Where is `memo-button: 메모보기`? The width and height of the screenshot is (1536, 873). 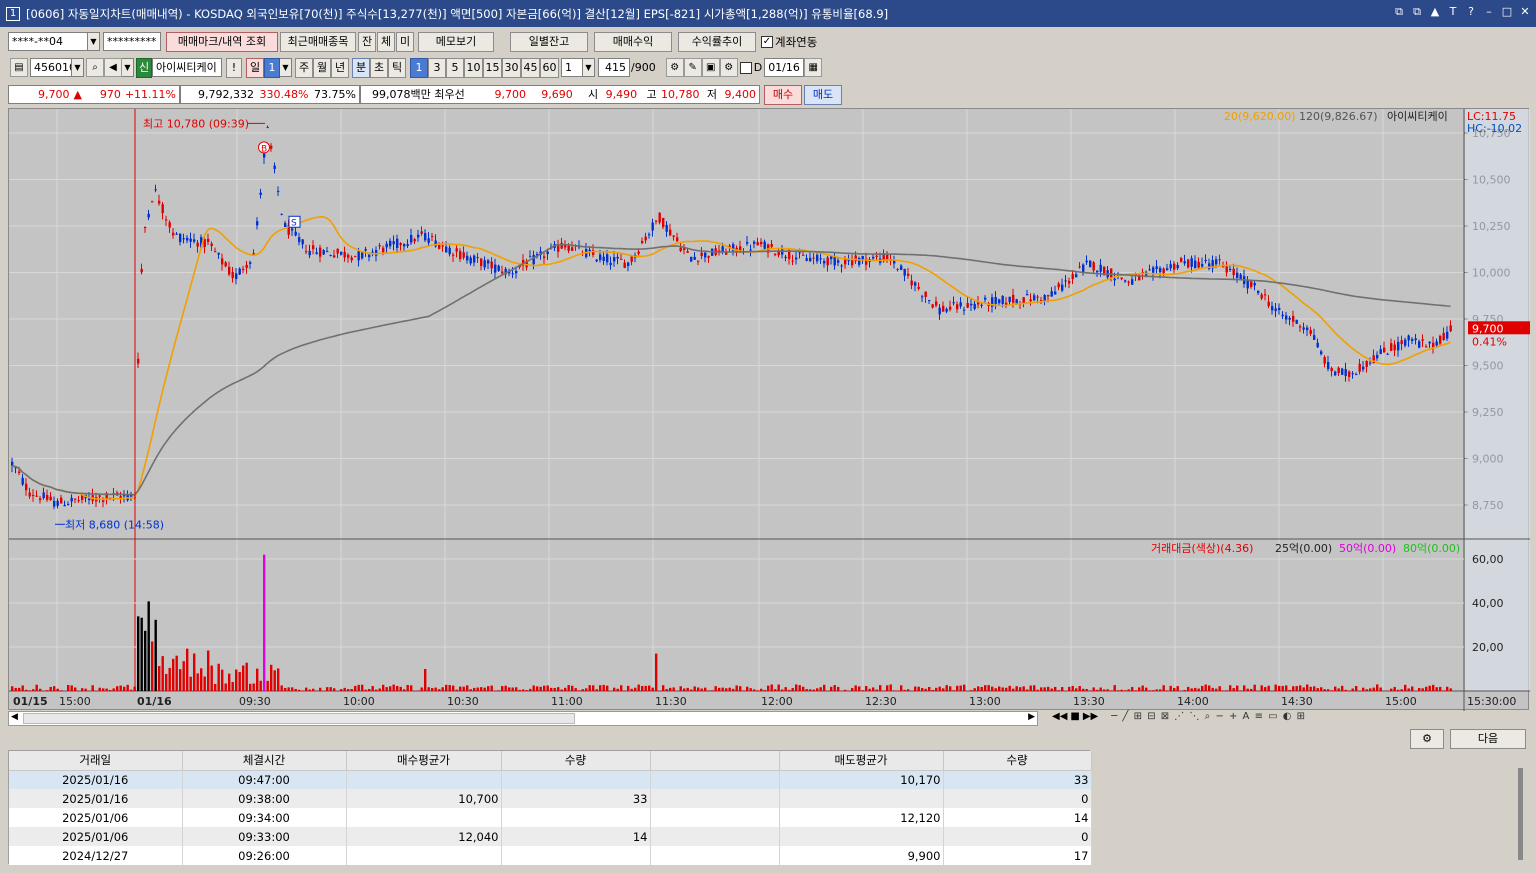 memo-button: 메모보기 is located at coordinates (456, 41).